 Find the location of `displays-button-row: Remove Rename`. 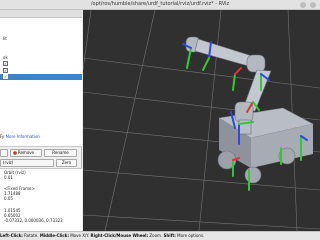

displays-button-row: Remove Rename is located at coordinates (41, 153).